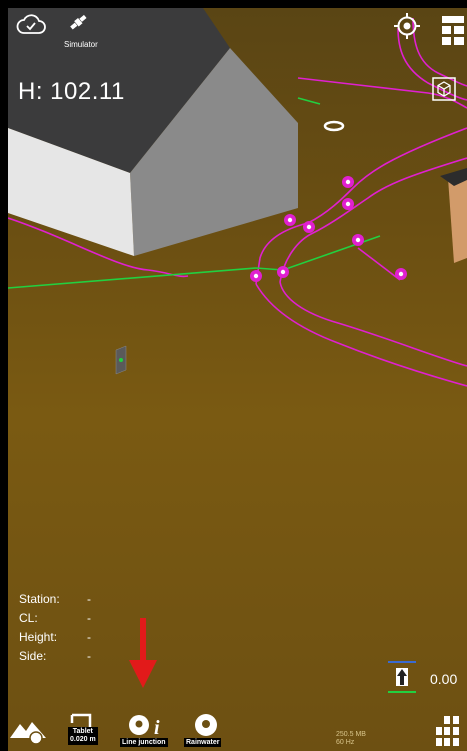  I want to click on line-junction-label: Line junction, so click(144, 742).